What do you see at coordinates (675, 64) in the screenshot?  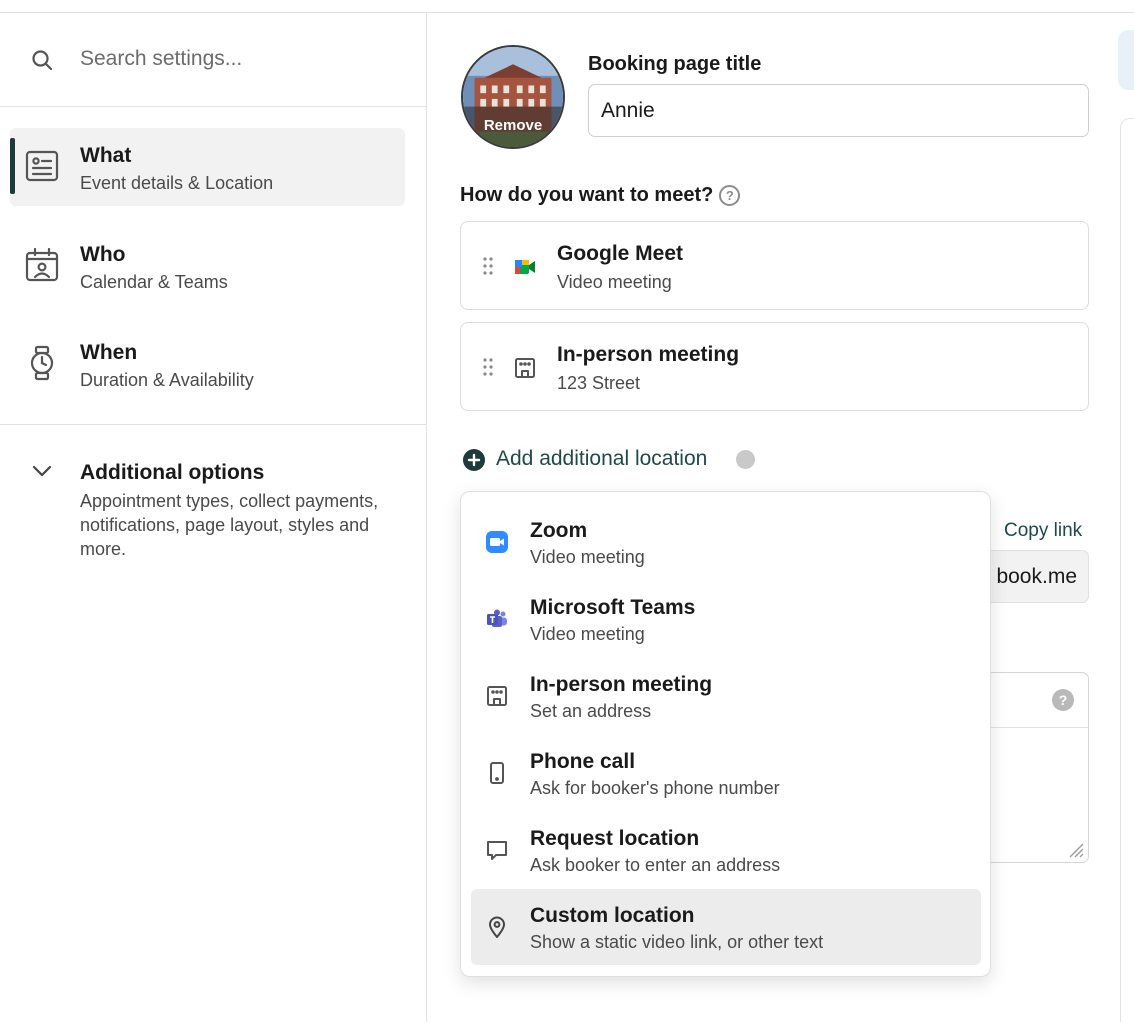 I see `booking-title-label: Booking page title` at bounding box center [675, 64].